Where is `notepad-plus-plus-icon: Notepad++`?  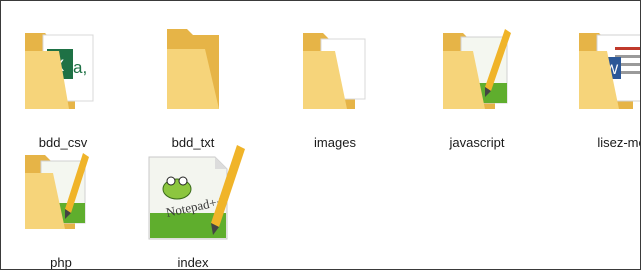
notepad-plus-plus-icon: Notepad++ is located at coordinates (193, 191).